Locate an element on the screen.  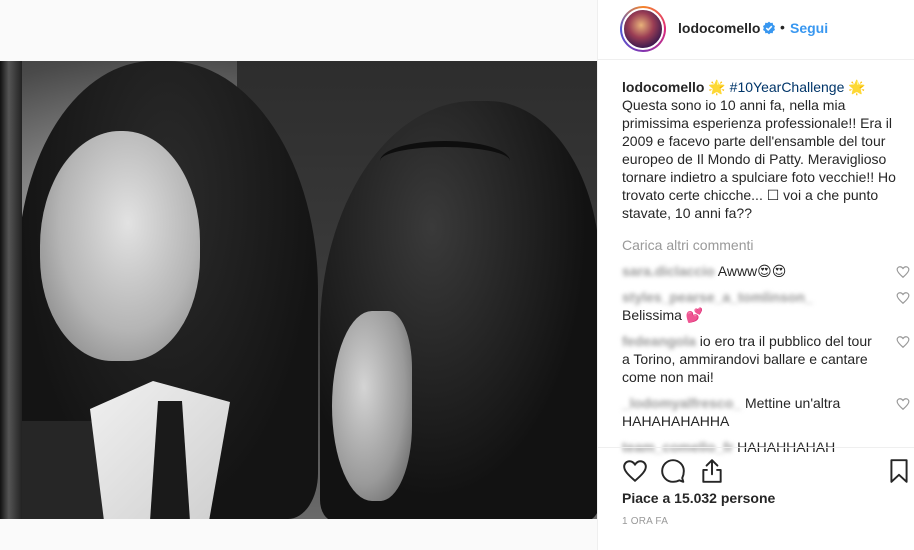
bookmark-icon is located at coordinates (899, 471).